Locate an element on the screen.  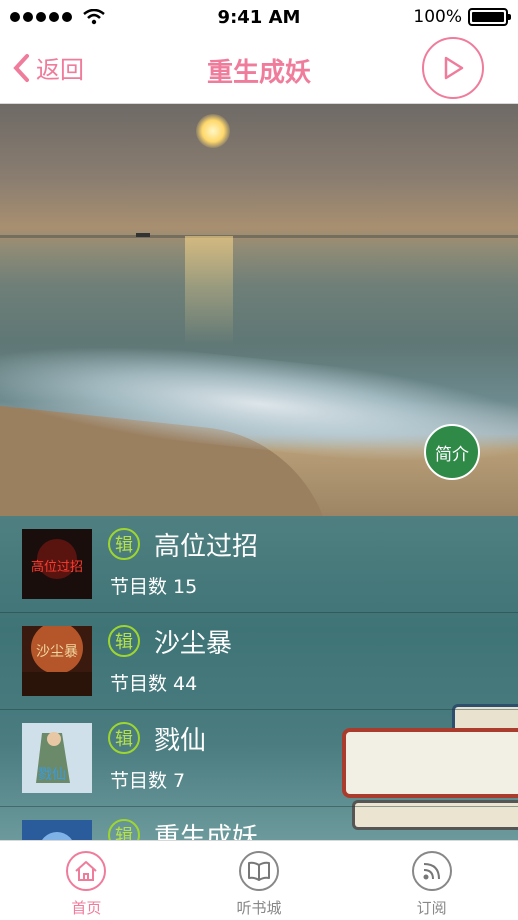
list-item: 高位过招 辑 高位过招 节目数 15 is located at coordinates (259, 564).